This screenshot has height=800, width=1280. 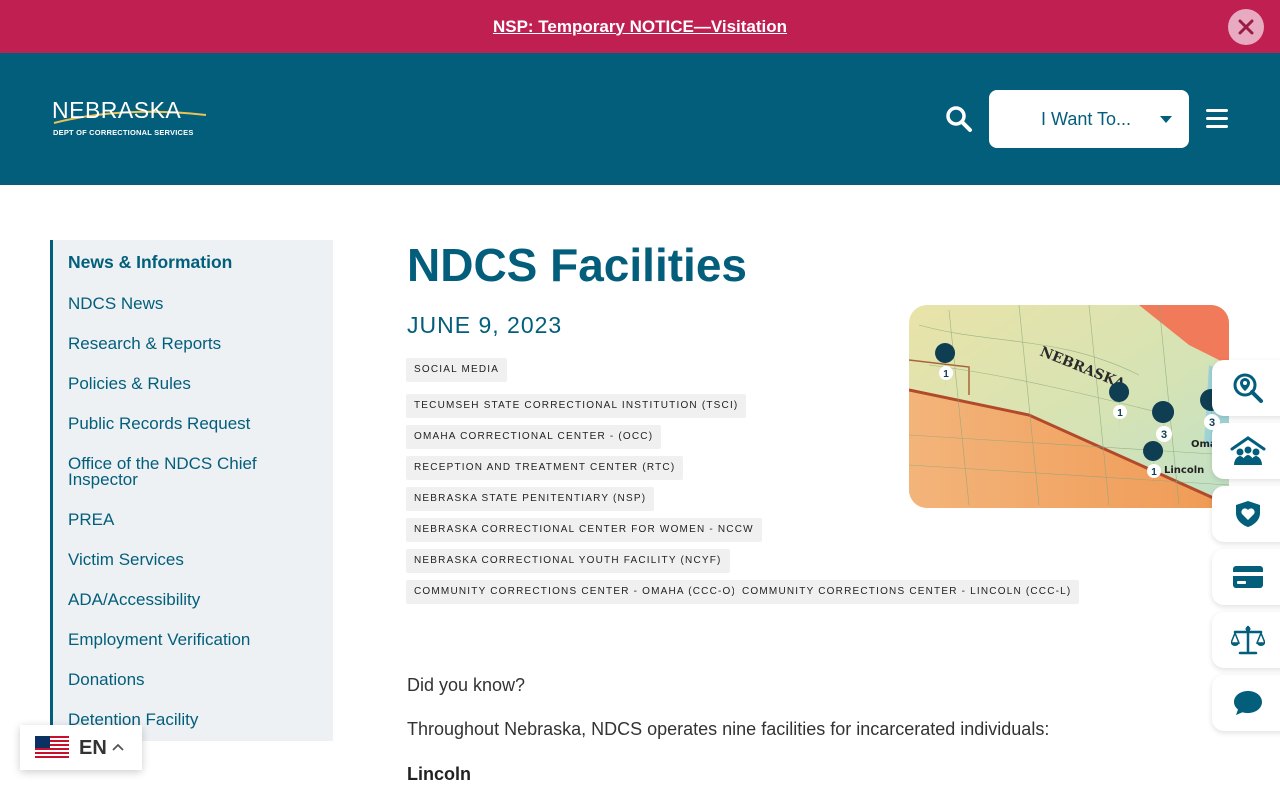 I want to click on alert-close-button, so click(x=1246, y=27).